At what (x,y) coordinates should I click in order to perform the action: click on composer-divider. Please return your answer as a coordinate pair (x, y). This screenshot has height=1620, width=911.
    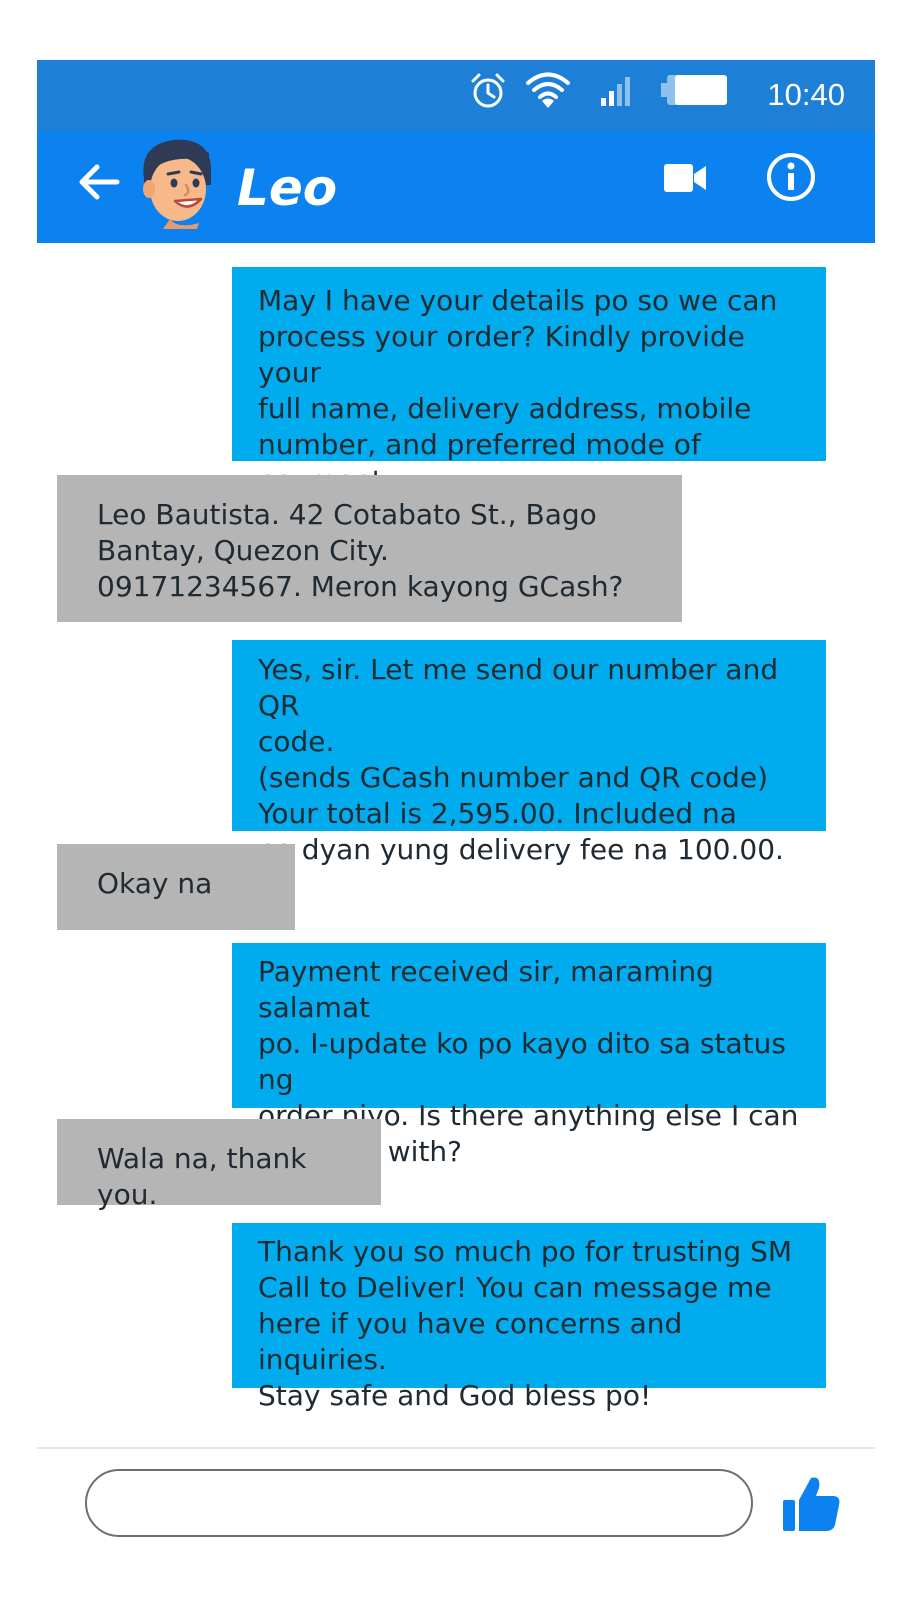
    Looking at the image, I should click on (456, 1448).